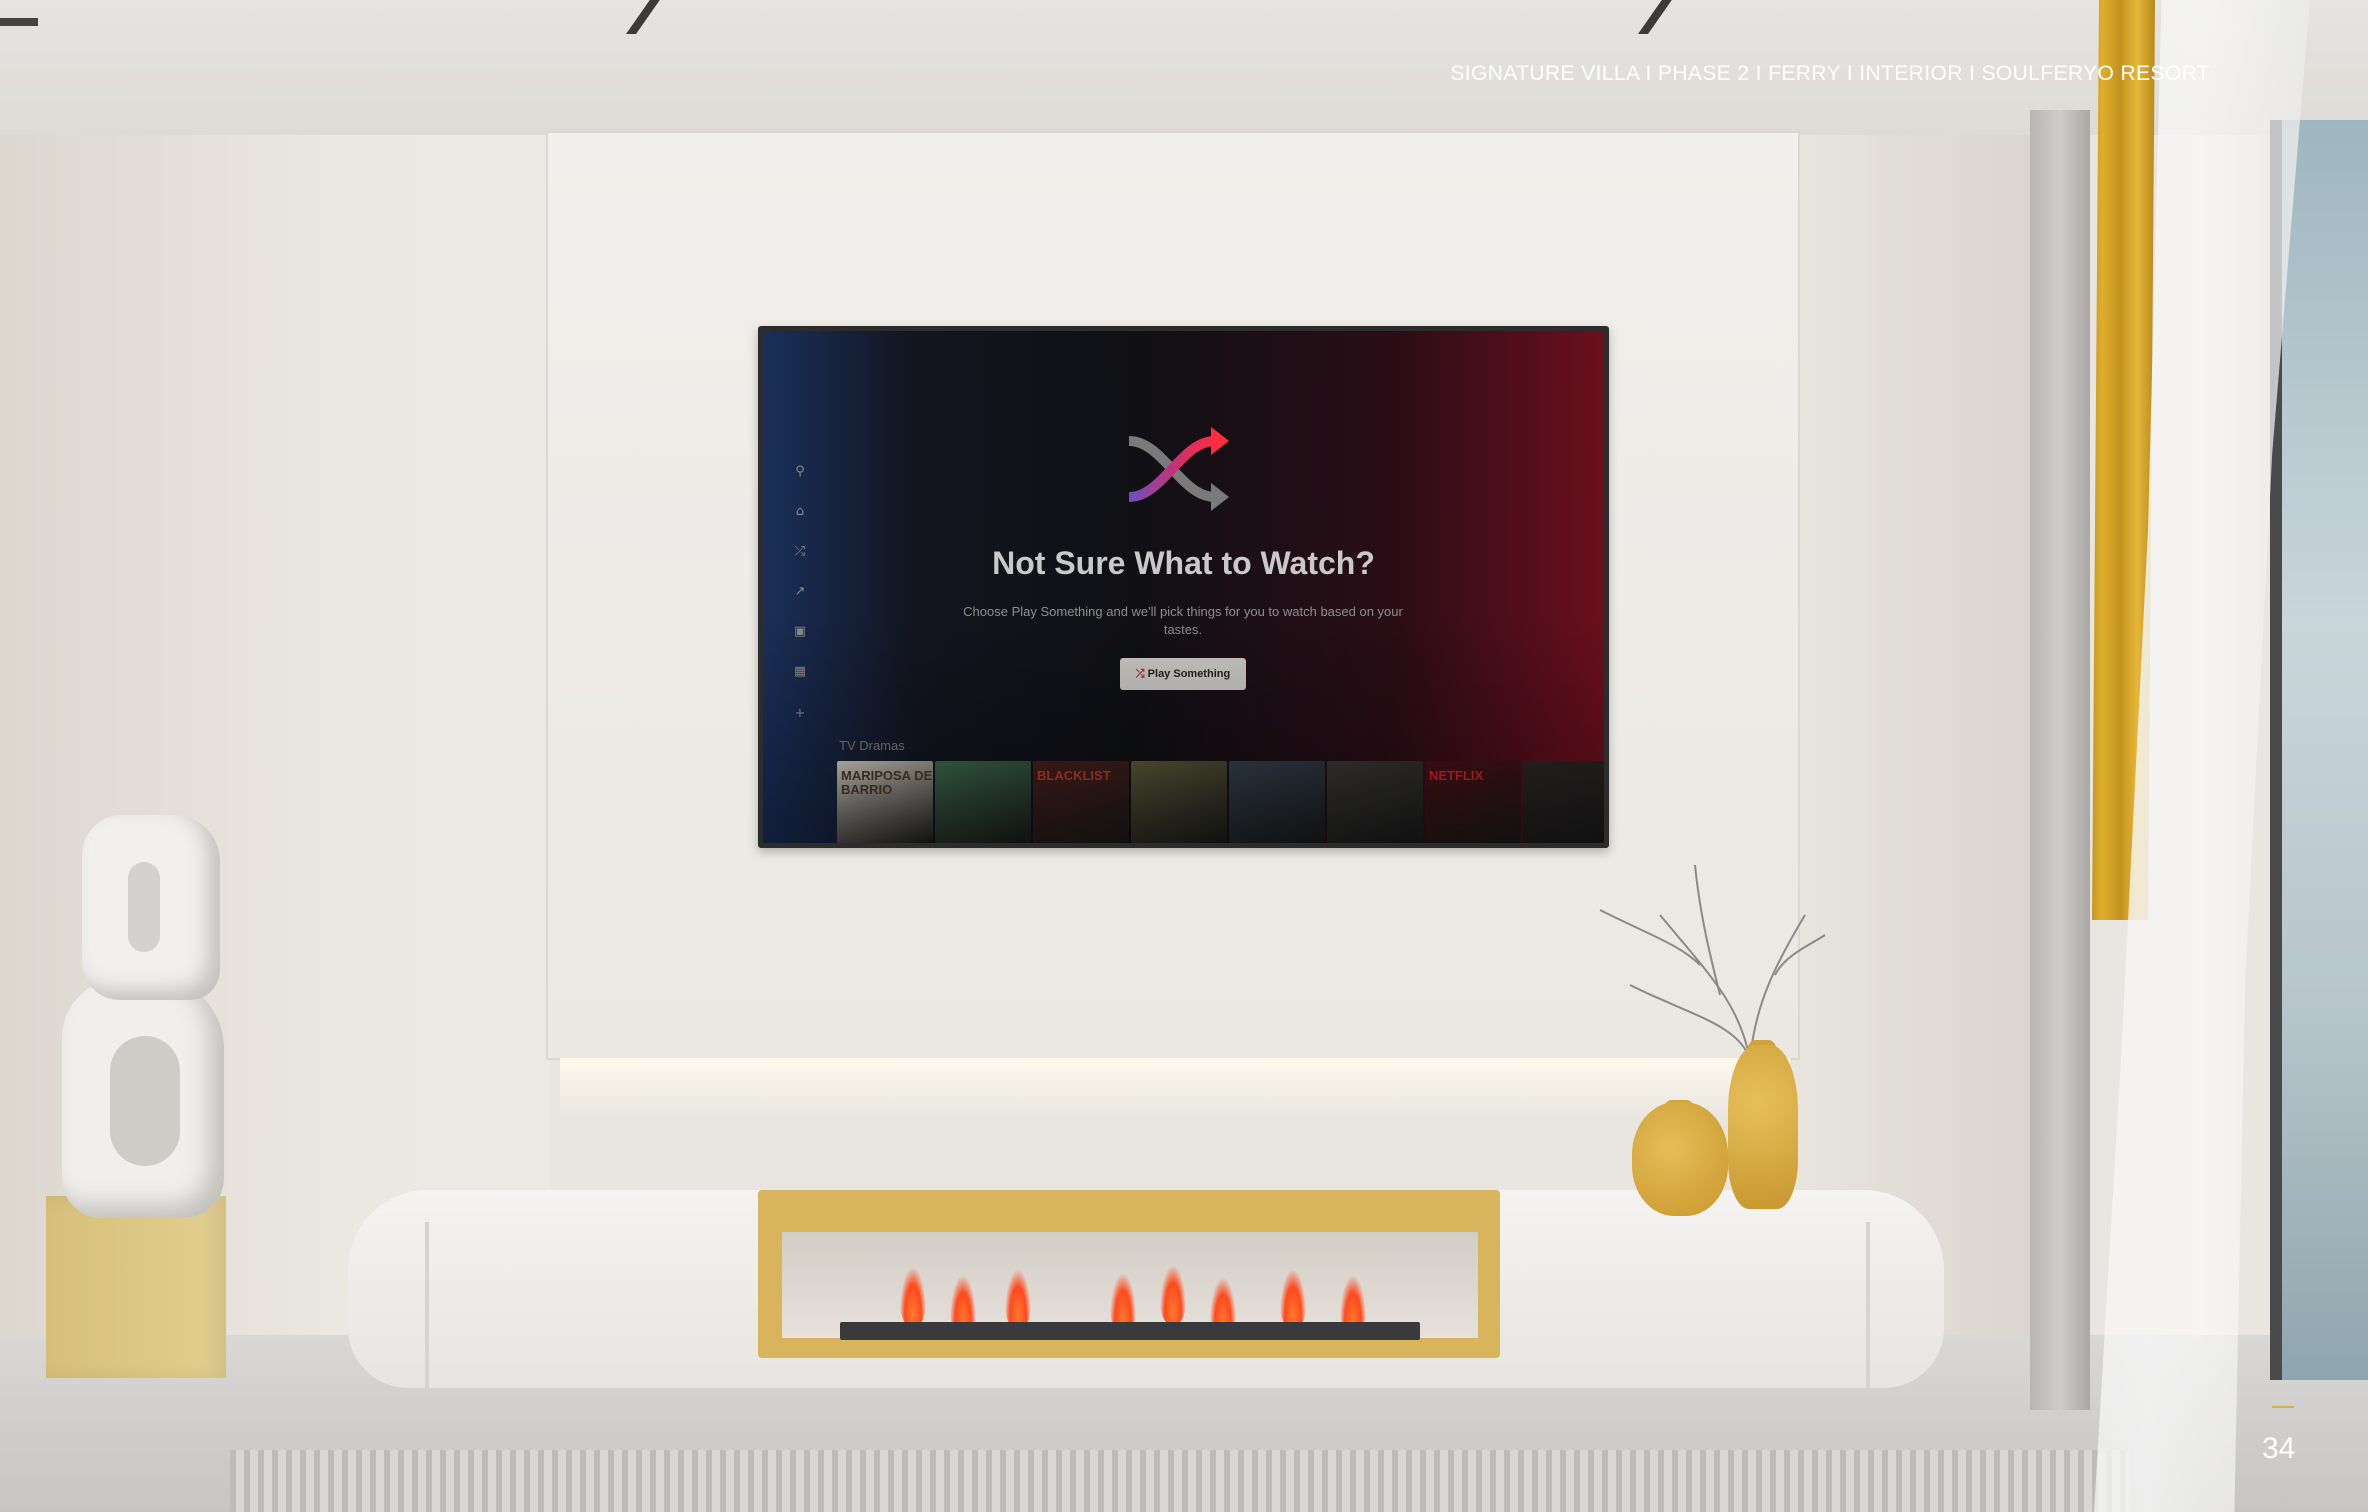 The height and width of the screenshot is (1512, 2368). What do you see at coordinates (1189, 674) in the screenshot?
I see `play-button-label: Play Something` at bounding box center [1189, 674].